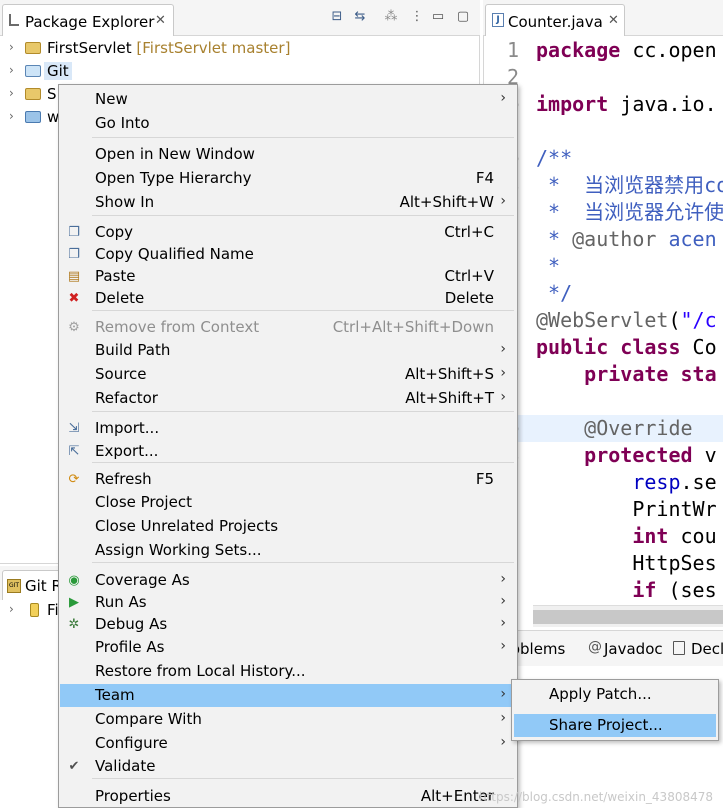 This screenshot has width=723, height=808. Describe the element at coordinates (626, 320) in the screenshot. I see `code-text: @WebServlet("/c` at that location.